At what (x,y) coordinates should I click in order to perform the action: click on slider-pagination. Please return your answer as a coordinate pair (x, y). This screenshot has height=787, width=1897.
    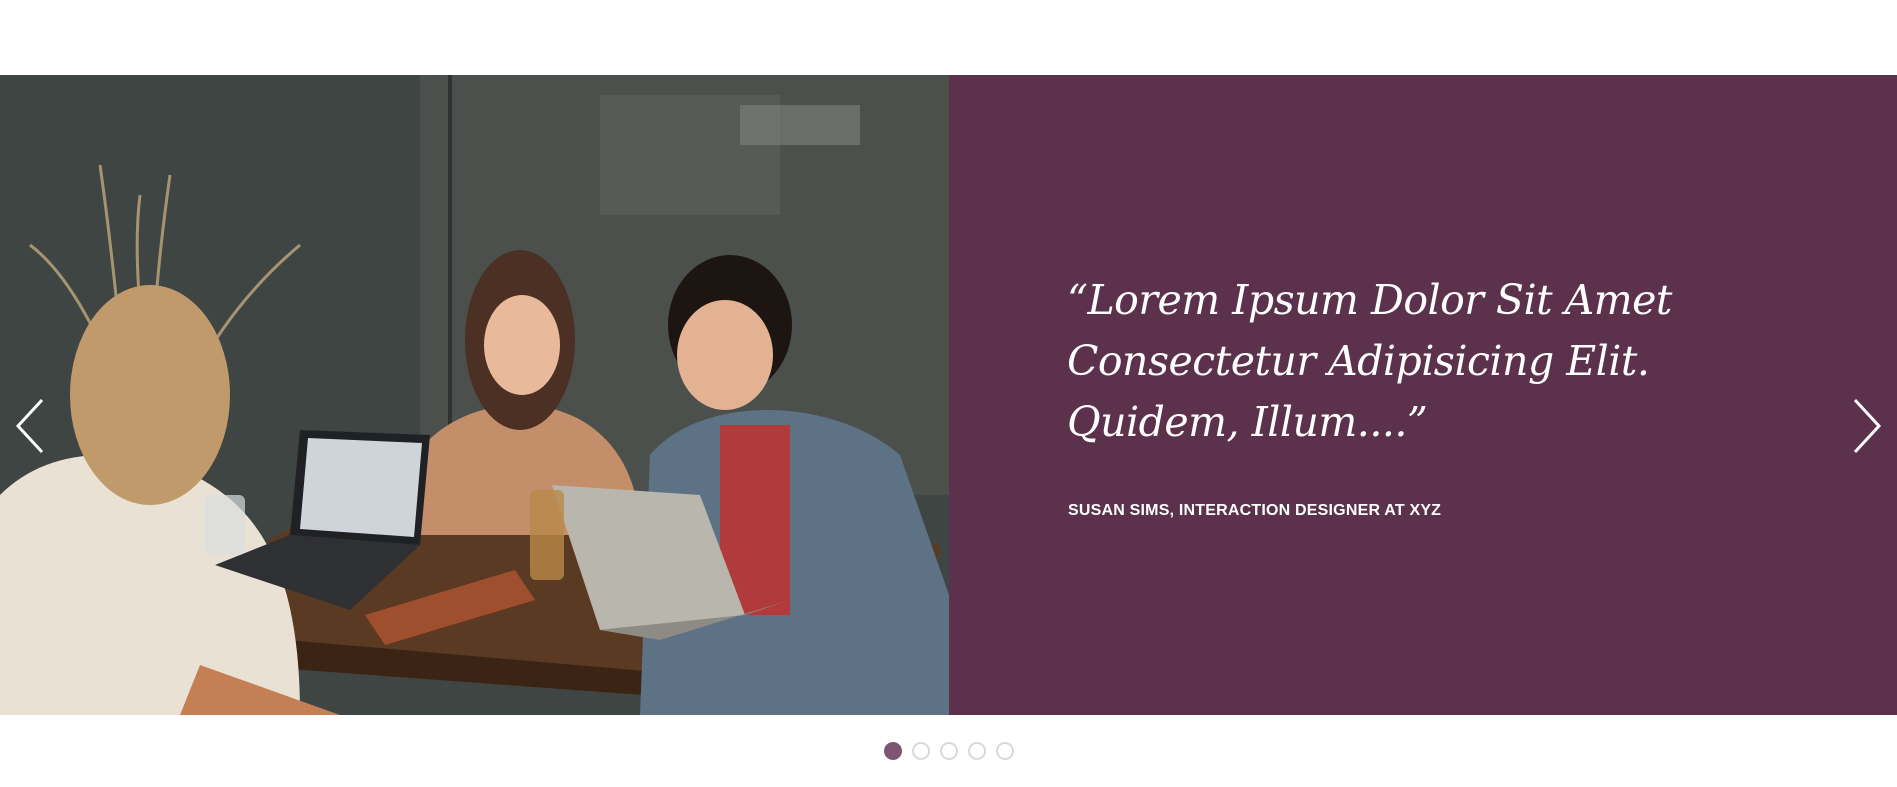
    Looking at the image, I should click on (948, 751).